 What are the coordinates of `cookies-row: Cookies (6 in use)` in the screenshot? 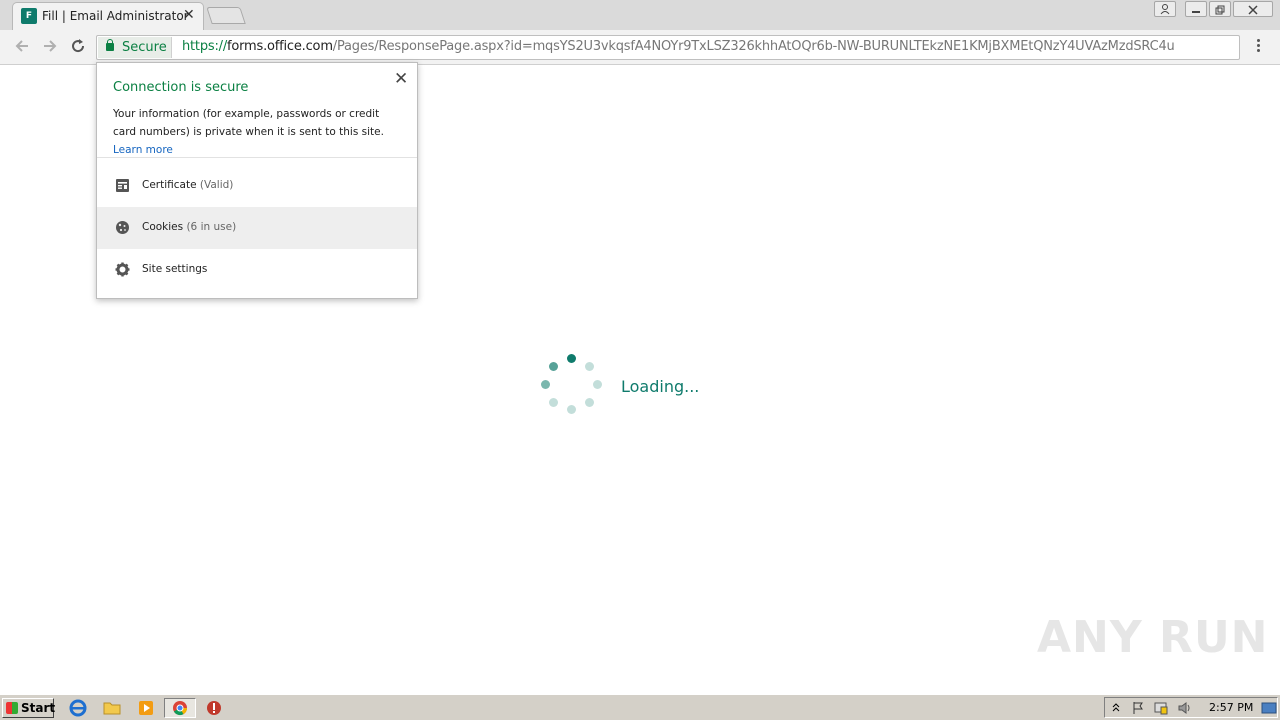 It's located at (257, 228).